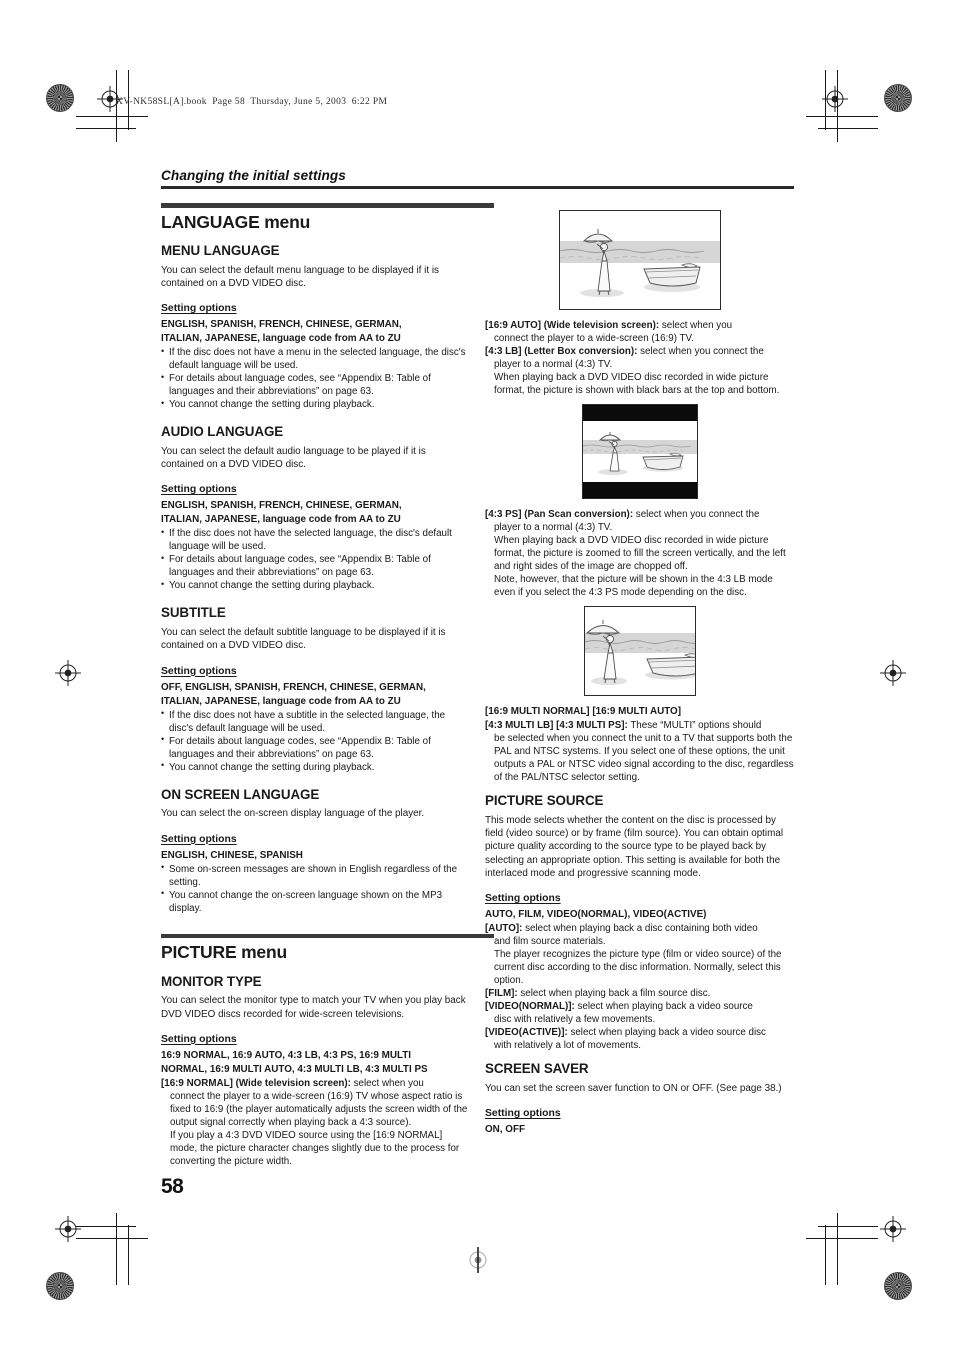 The width and height of the screenshot is (954, 1351). Describe the element at coordinates (199, 1039) in the screenshot. I see `monitor-type-setting-options-label: Setting options` at that location.